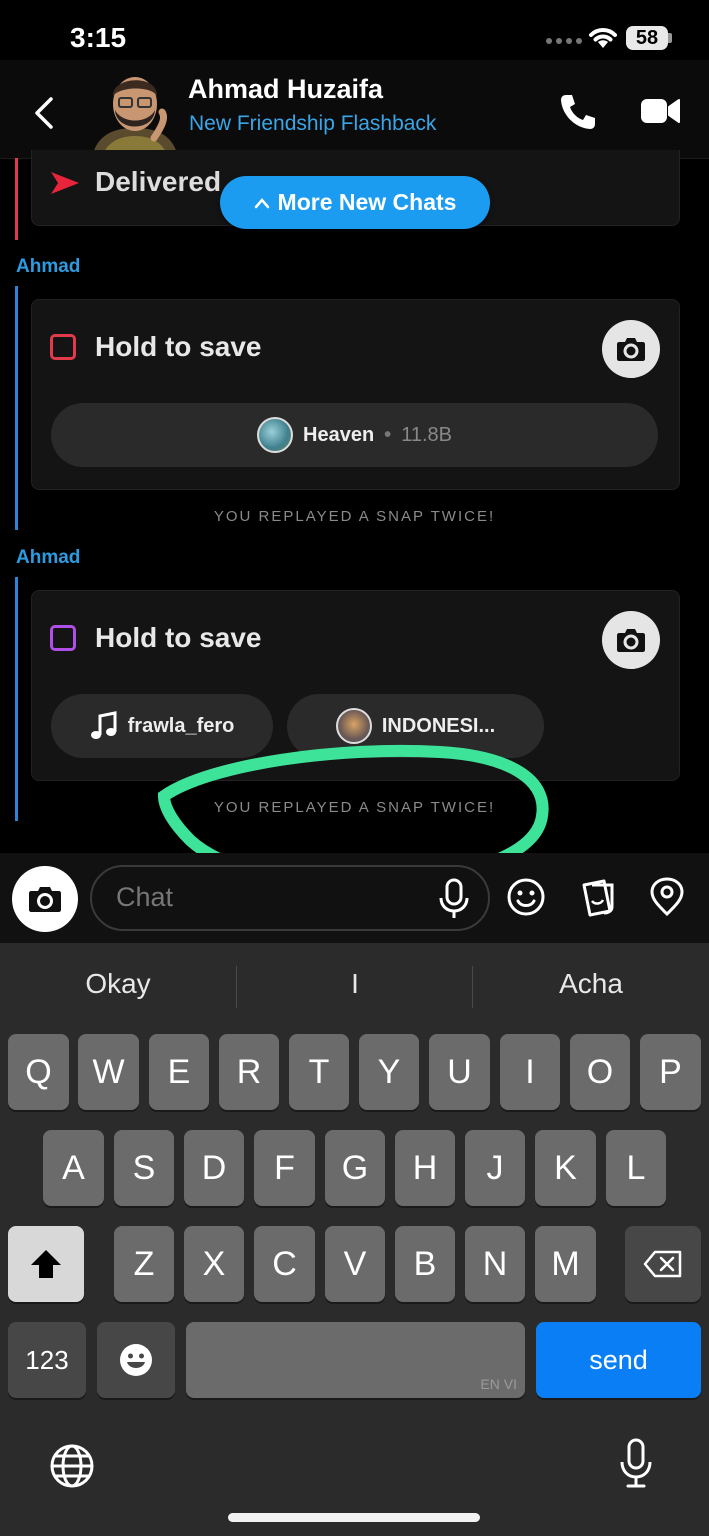 The height and width of the screenshot is (1536, 709). Describe the element at coordinates (158, 181) in the screenshot. I see `delivered-status: Delivered` at that location.